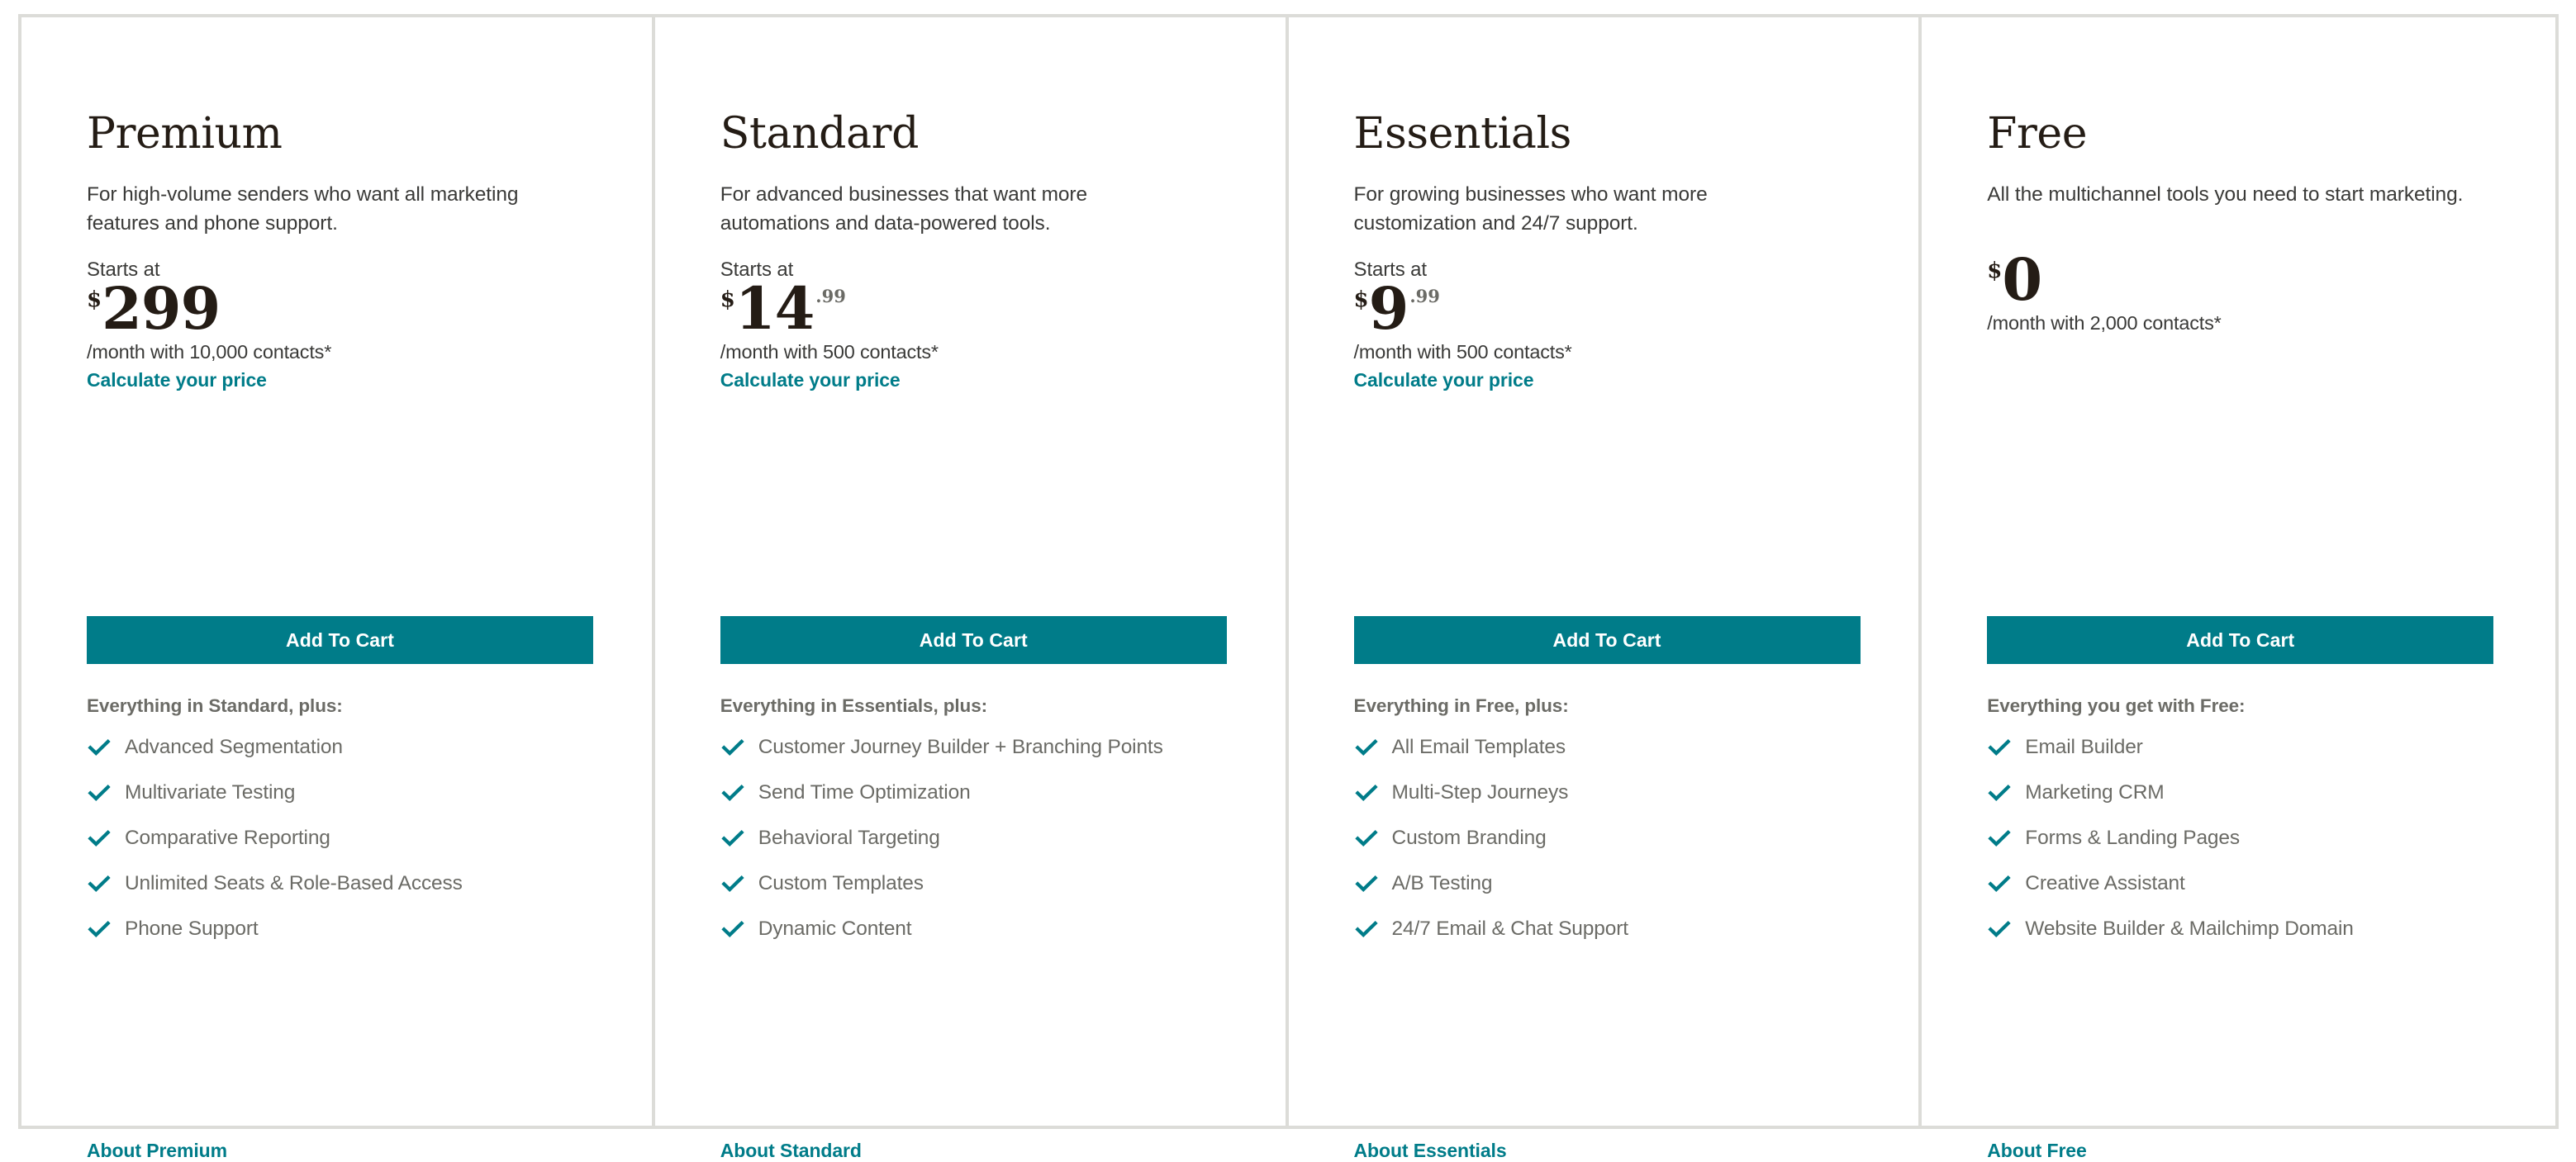  What do you see at coordinates (2037, 1151) in the screenshot?
I see `about-plan-link: About Free` at bounding box center [2037, 1151].